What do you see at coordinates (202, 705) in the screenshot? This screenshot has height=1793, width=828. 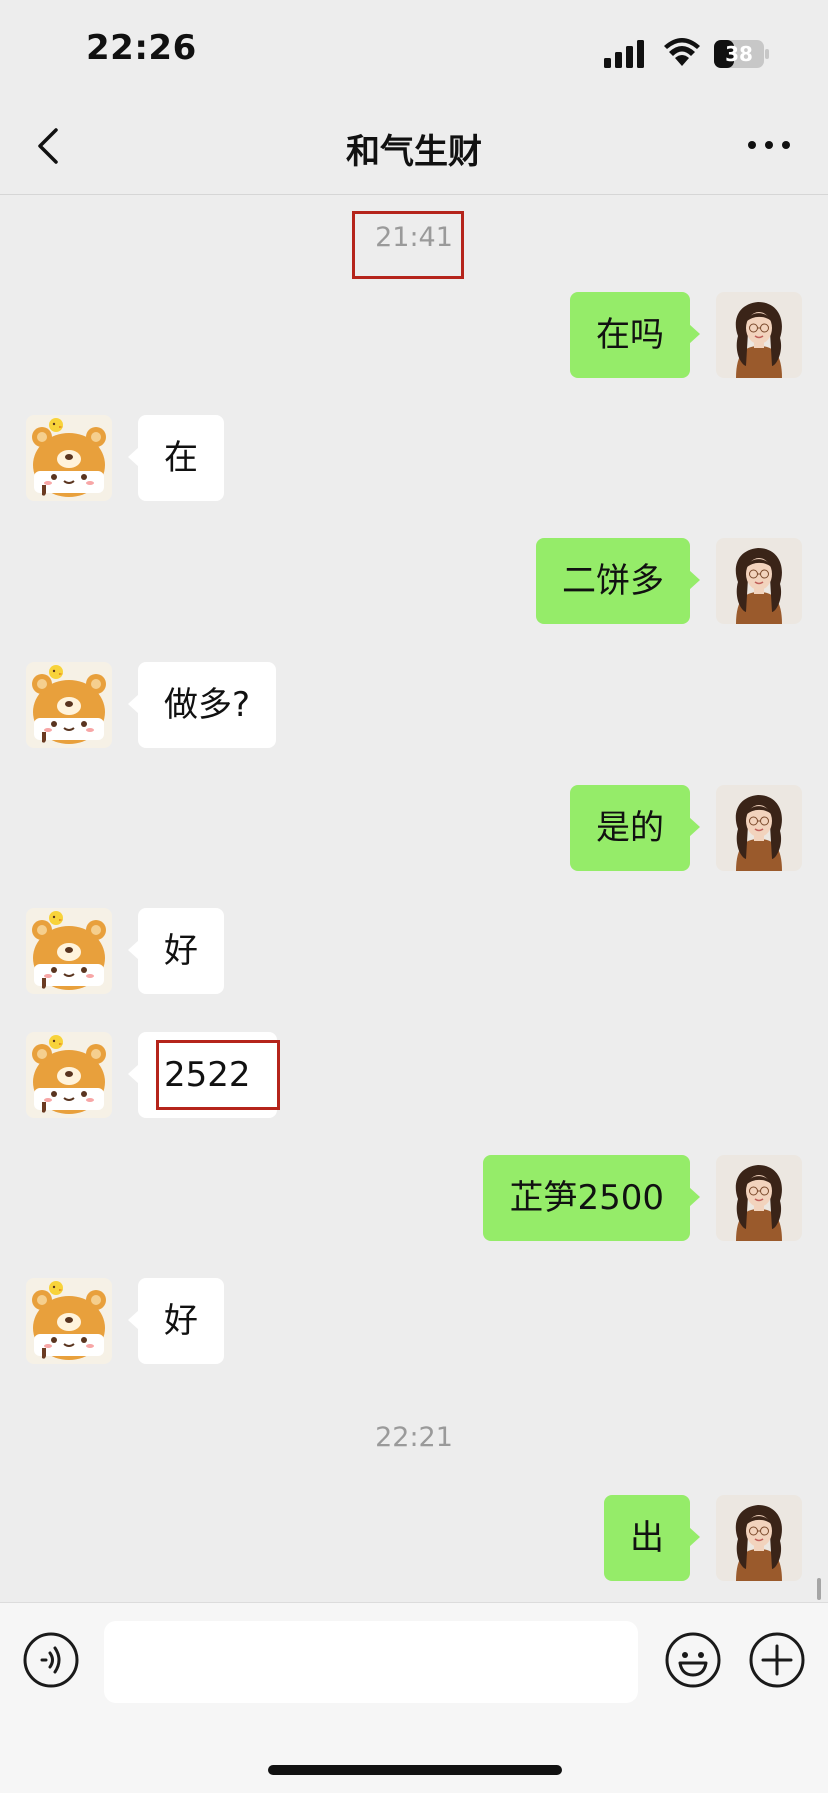 I see `incoming-message: 做多?` at bounding box center [202, 705].